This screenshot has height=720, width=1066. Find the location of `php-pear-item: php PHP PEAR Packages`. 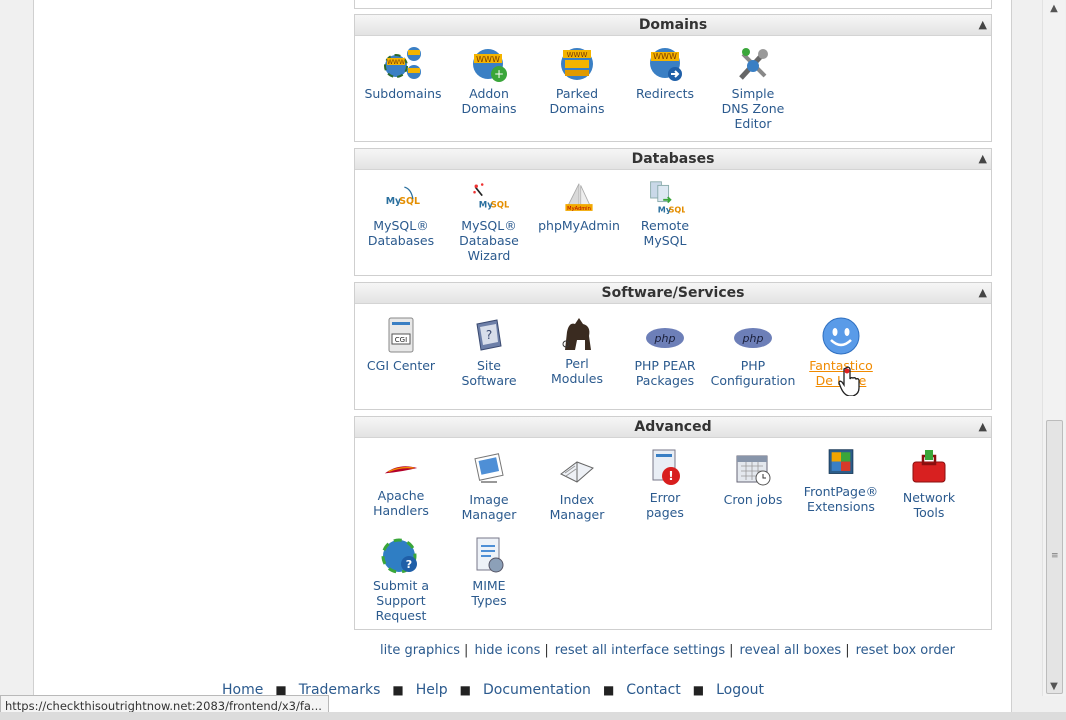

php-pear-item: php PHP PEAR Packages is located at coordinates (665, 352).